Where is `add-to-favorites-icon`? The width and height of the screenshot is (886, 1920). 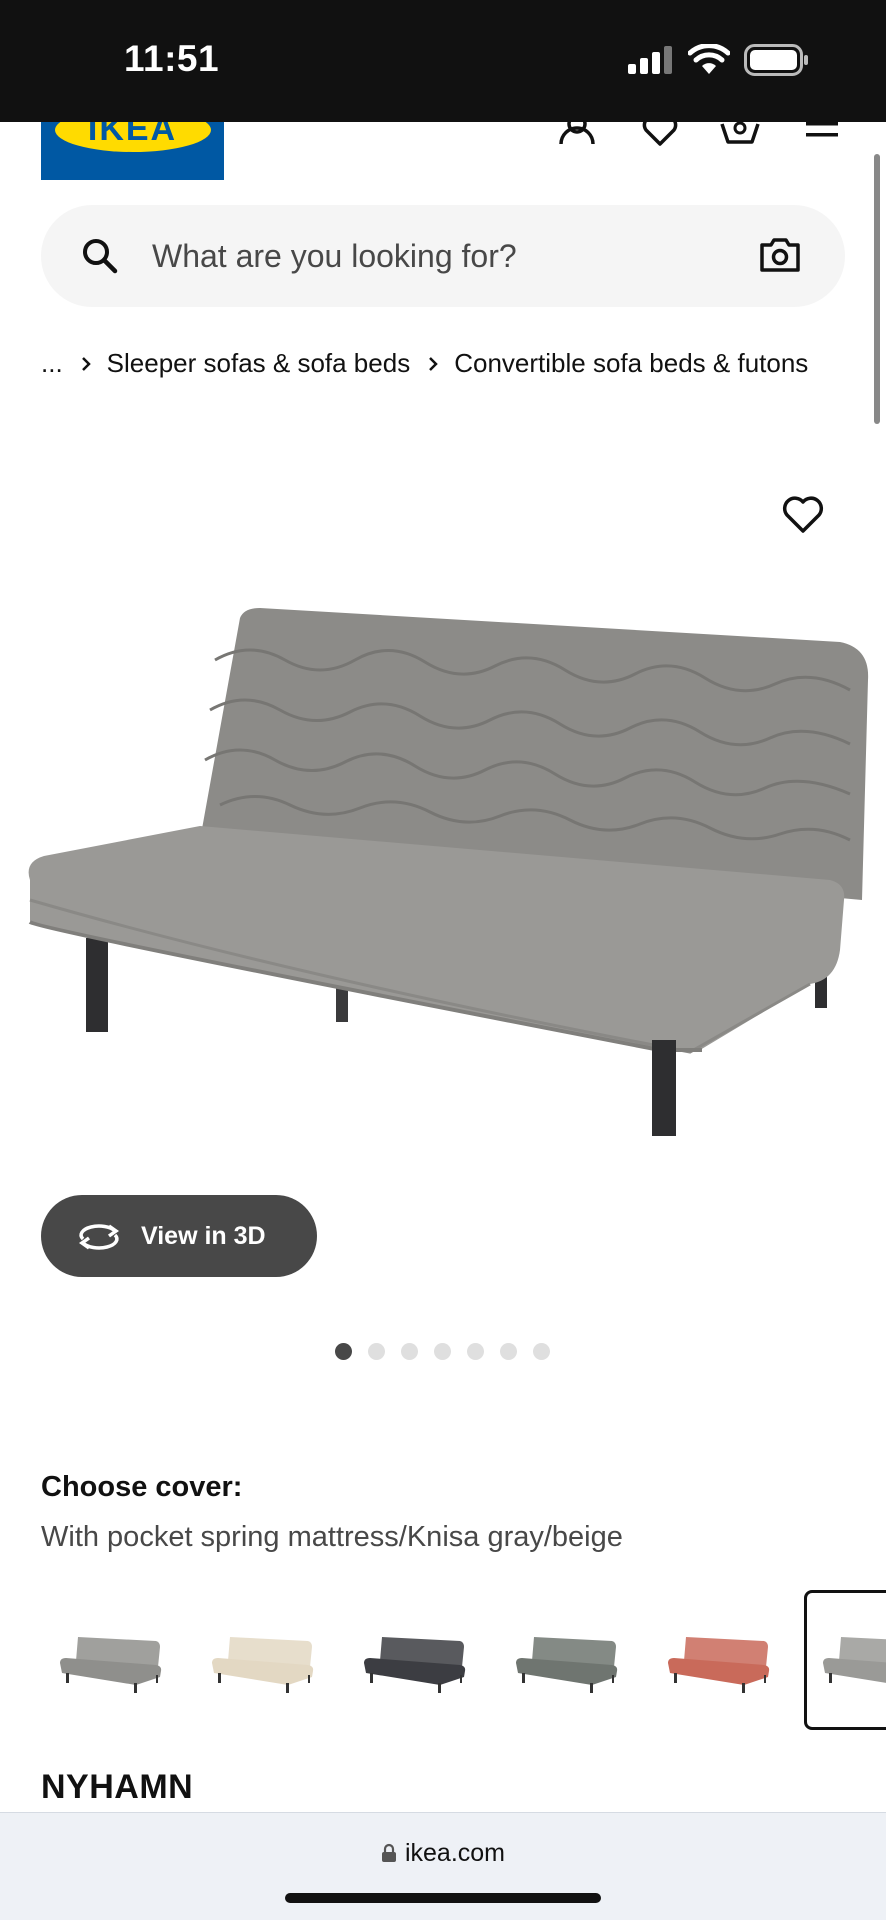 add-to-favorites-icon is located at coordinates (803, 515).